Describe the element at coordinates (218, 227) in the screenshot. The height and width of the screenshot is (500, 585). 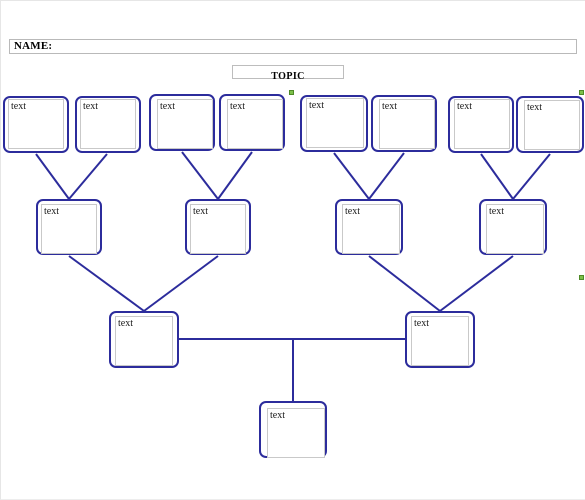
I see `tree-node-g2-2: text` at that location.